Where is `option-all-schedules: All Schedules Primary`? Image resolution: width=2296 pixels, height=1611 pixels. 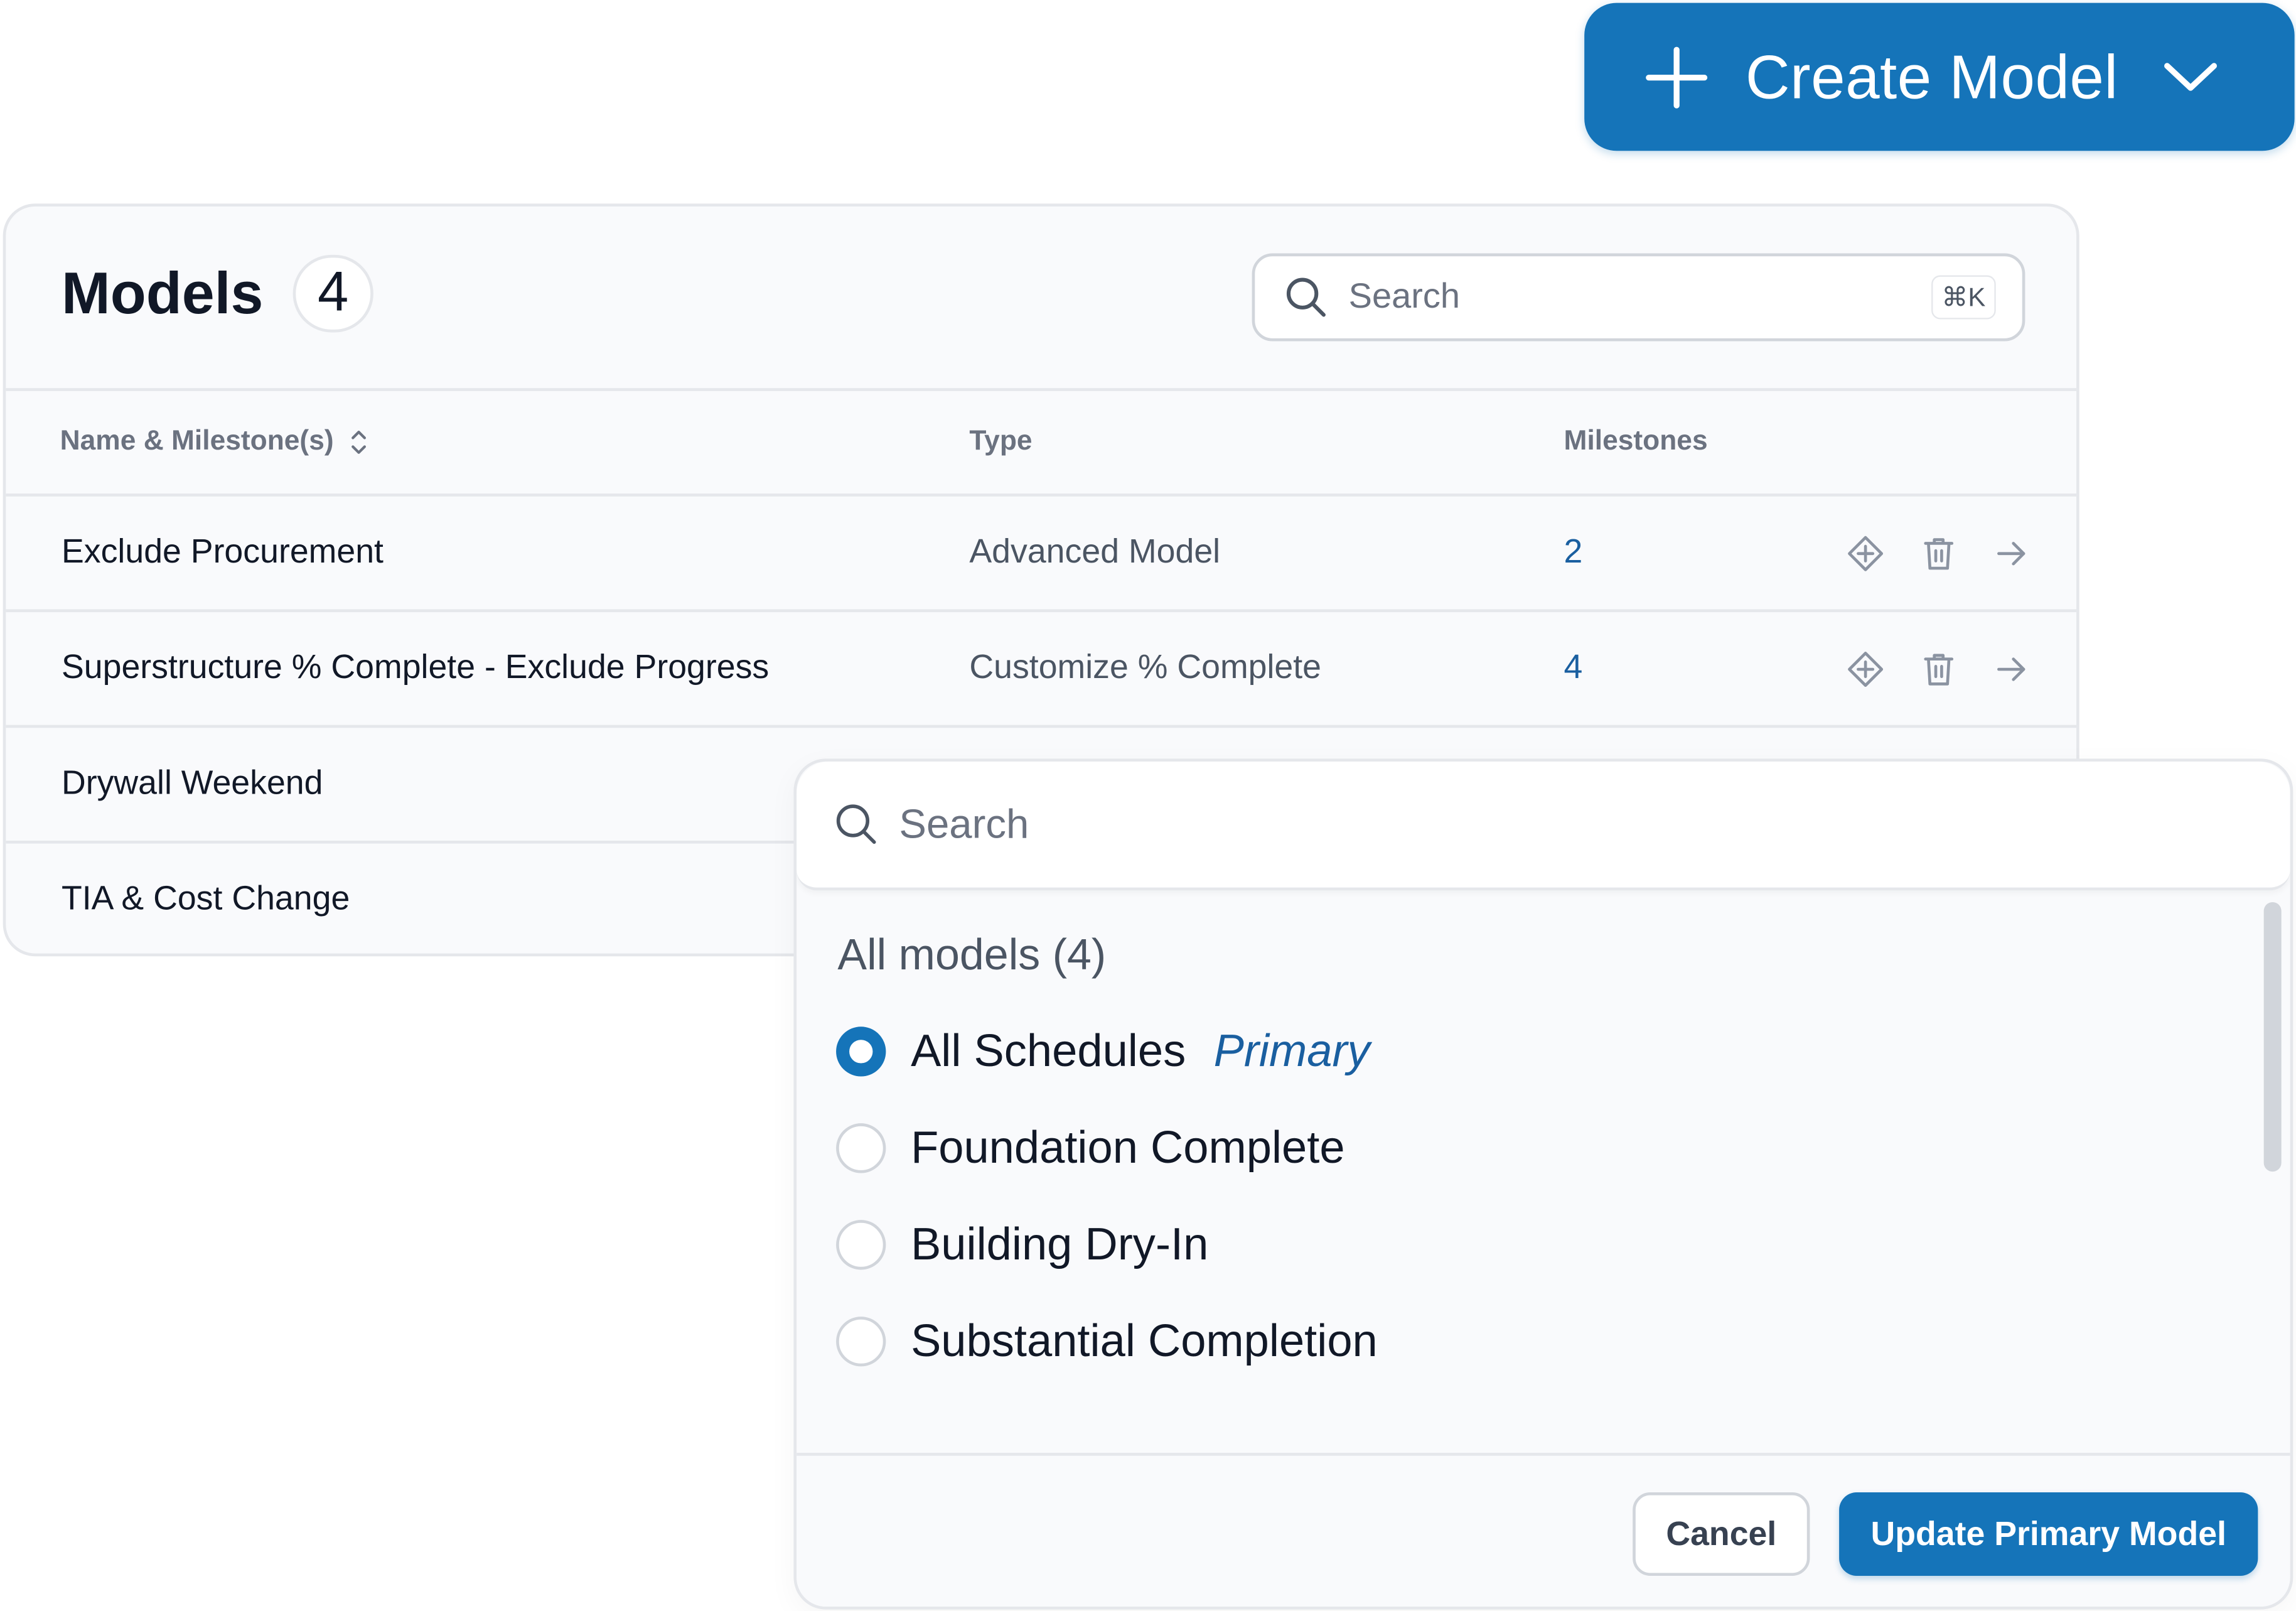 option-all-schedules: All Schedules Primary is located at coordinates (1103, 1051).